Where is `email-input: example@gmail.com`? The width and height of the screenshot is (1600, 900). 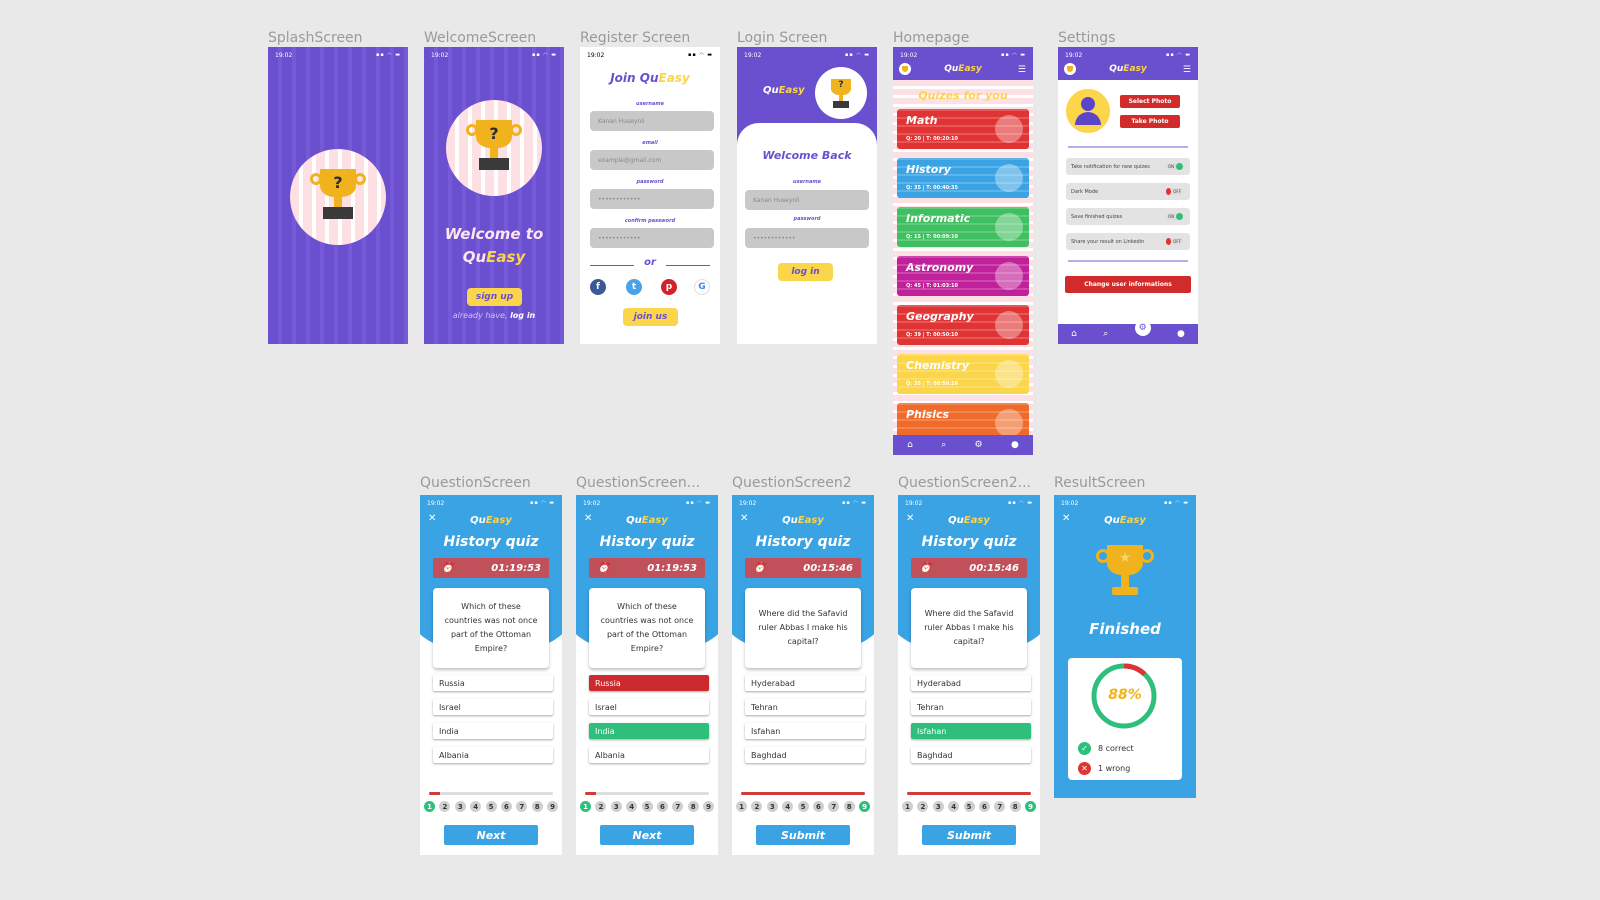
email-input: example@gmail.com is located at coordinates (652, 160).